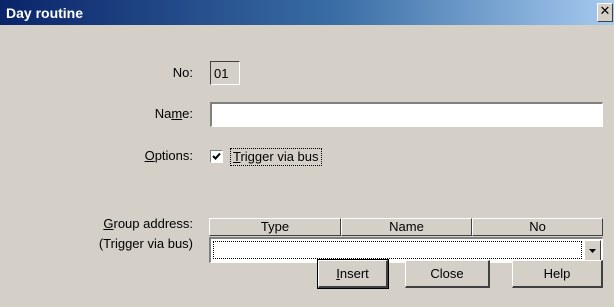  Describe the element at coordinates (225, 73) in the screenshot. I see `no-field: 01` at that location.